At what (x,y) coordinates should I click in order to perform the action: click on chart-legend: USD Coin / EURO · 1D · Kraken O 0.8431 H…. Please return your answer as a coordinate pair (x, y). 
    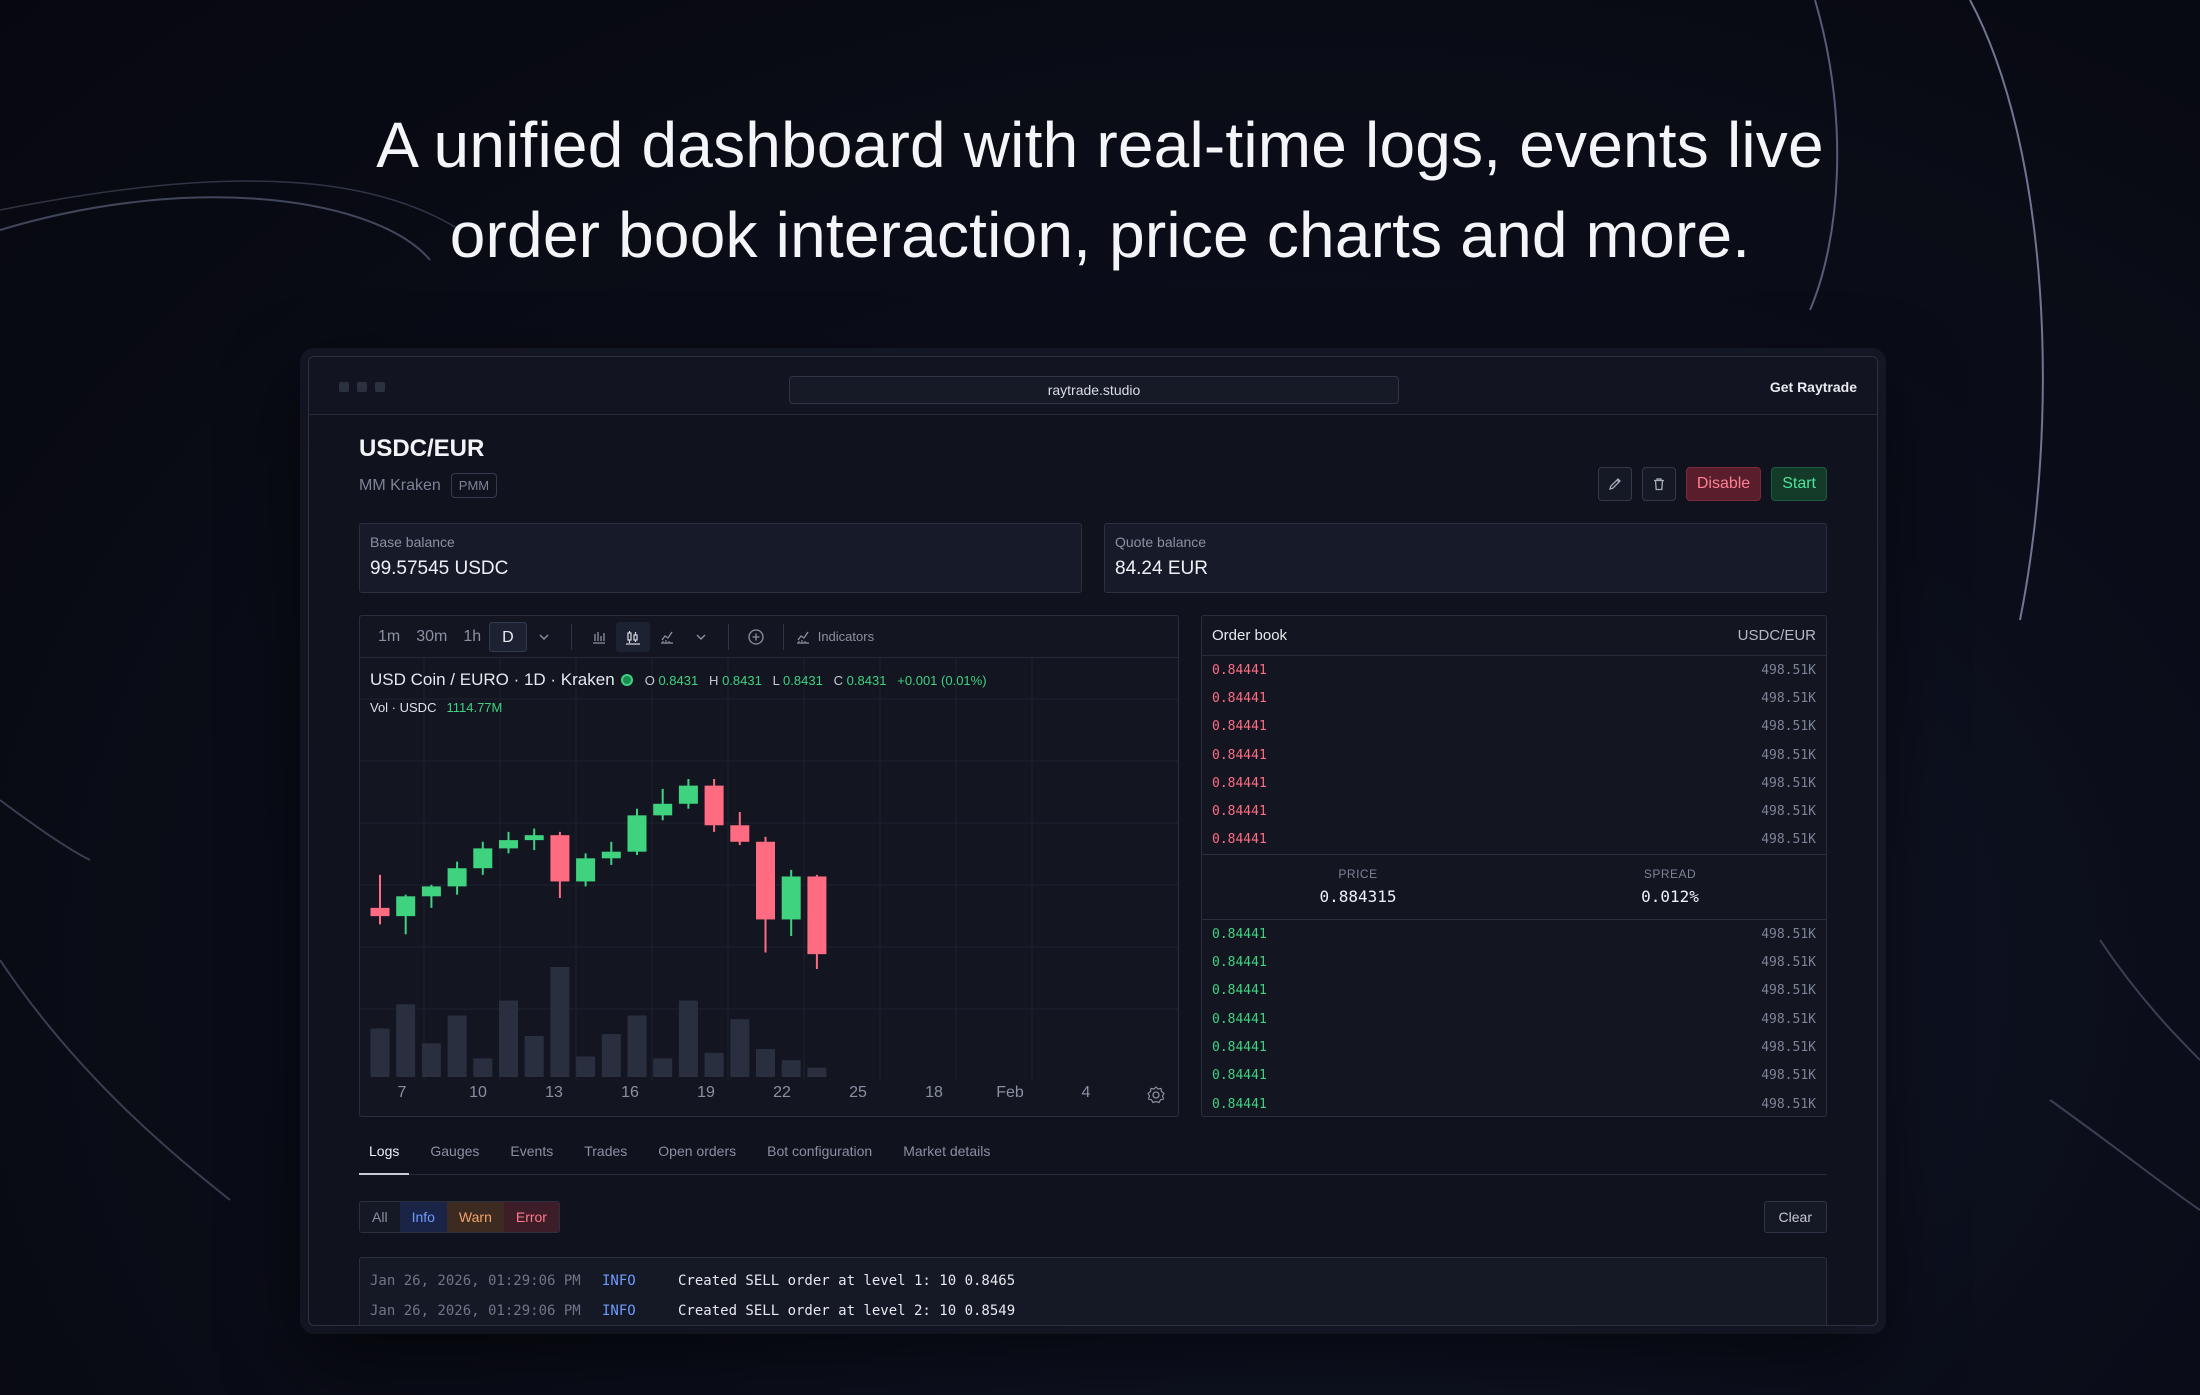
    Looking at the image, I should click on (678, 680).